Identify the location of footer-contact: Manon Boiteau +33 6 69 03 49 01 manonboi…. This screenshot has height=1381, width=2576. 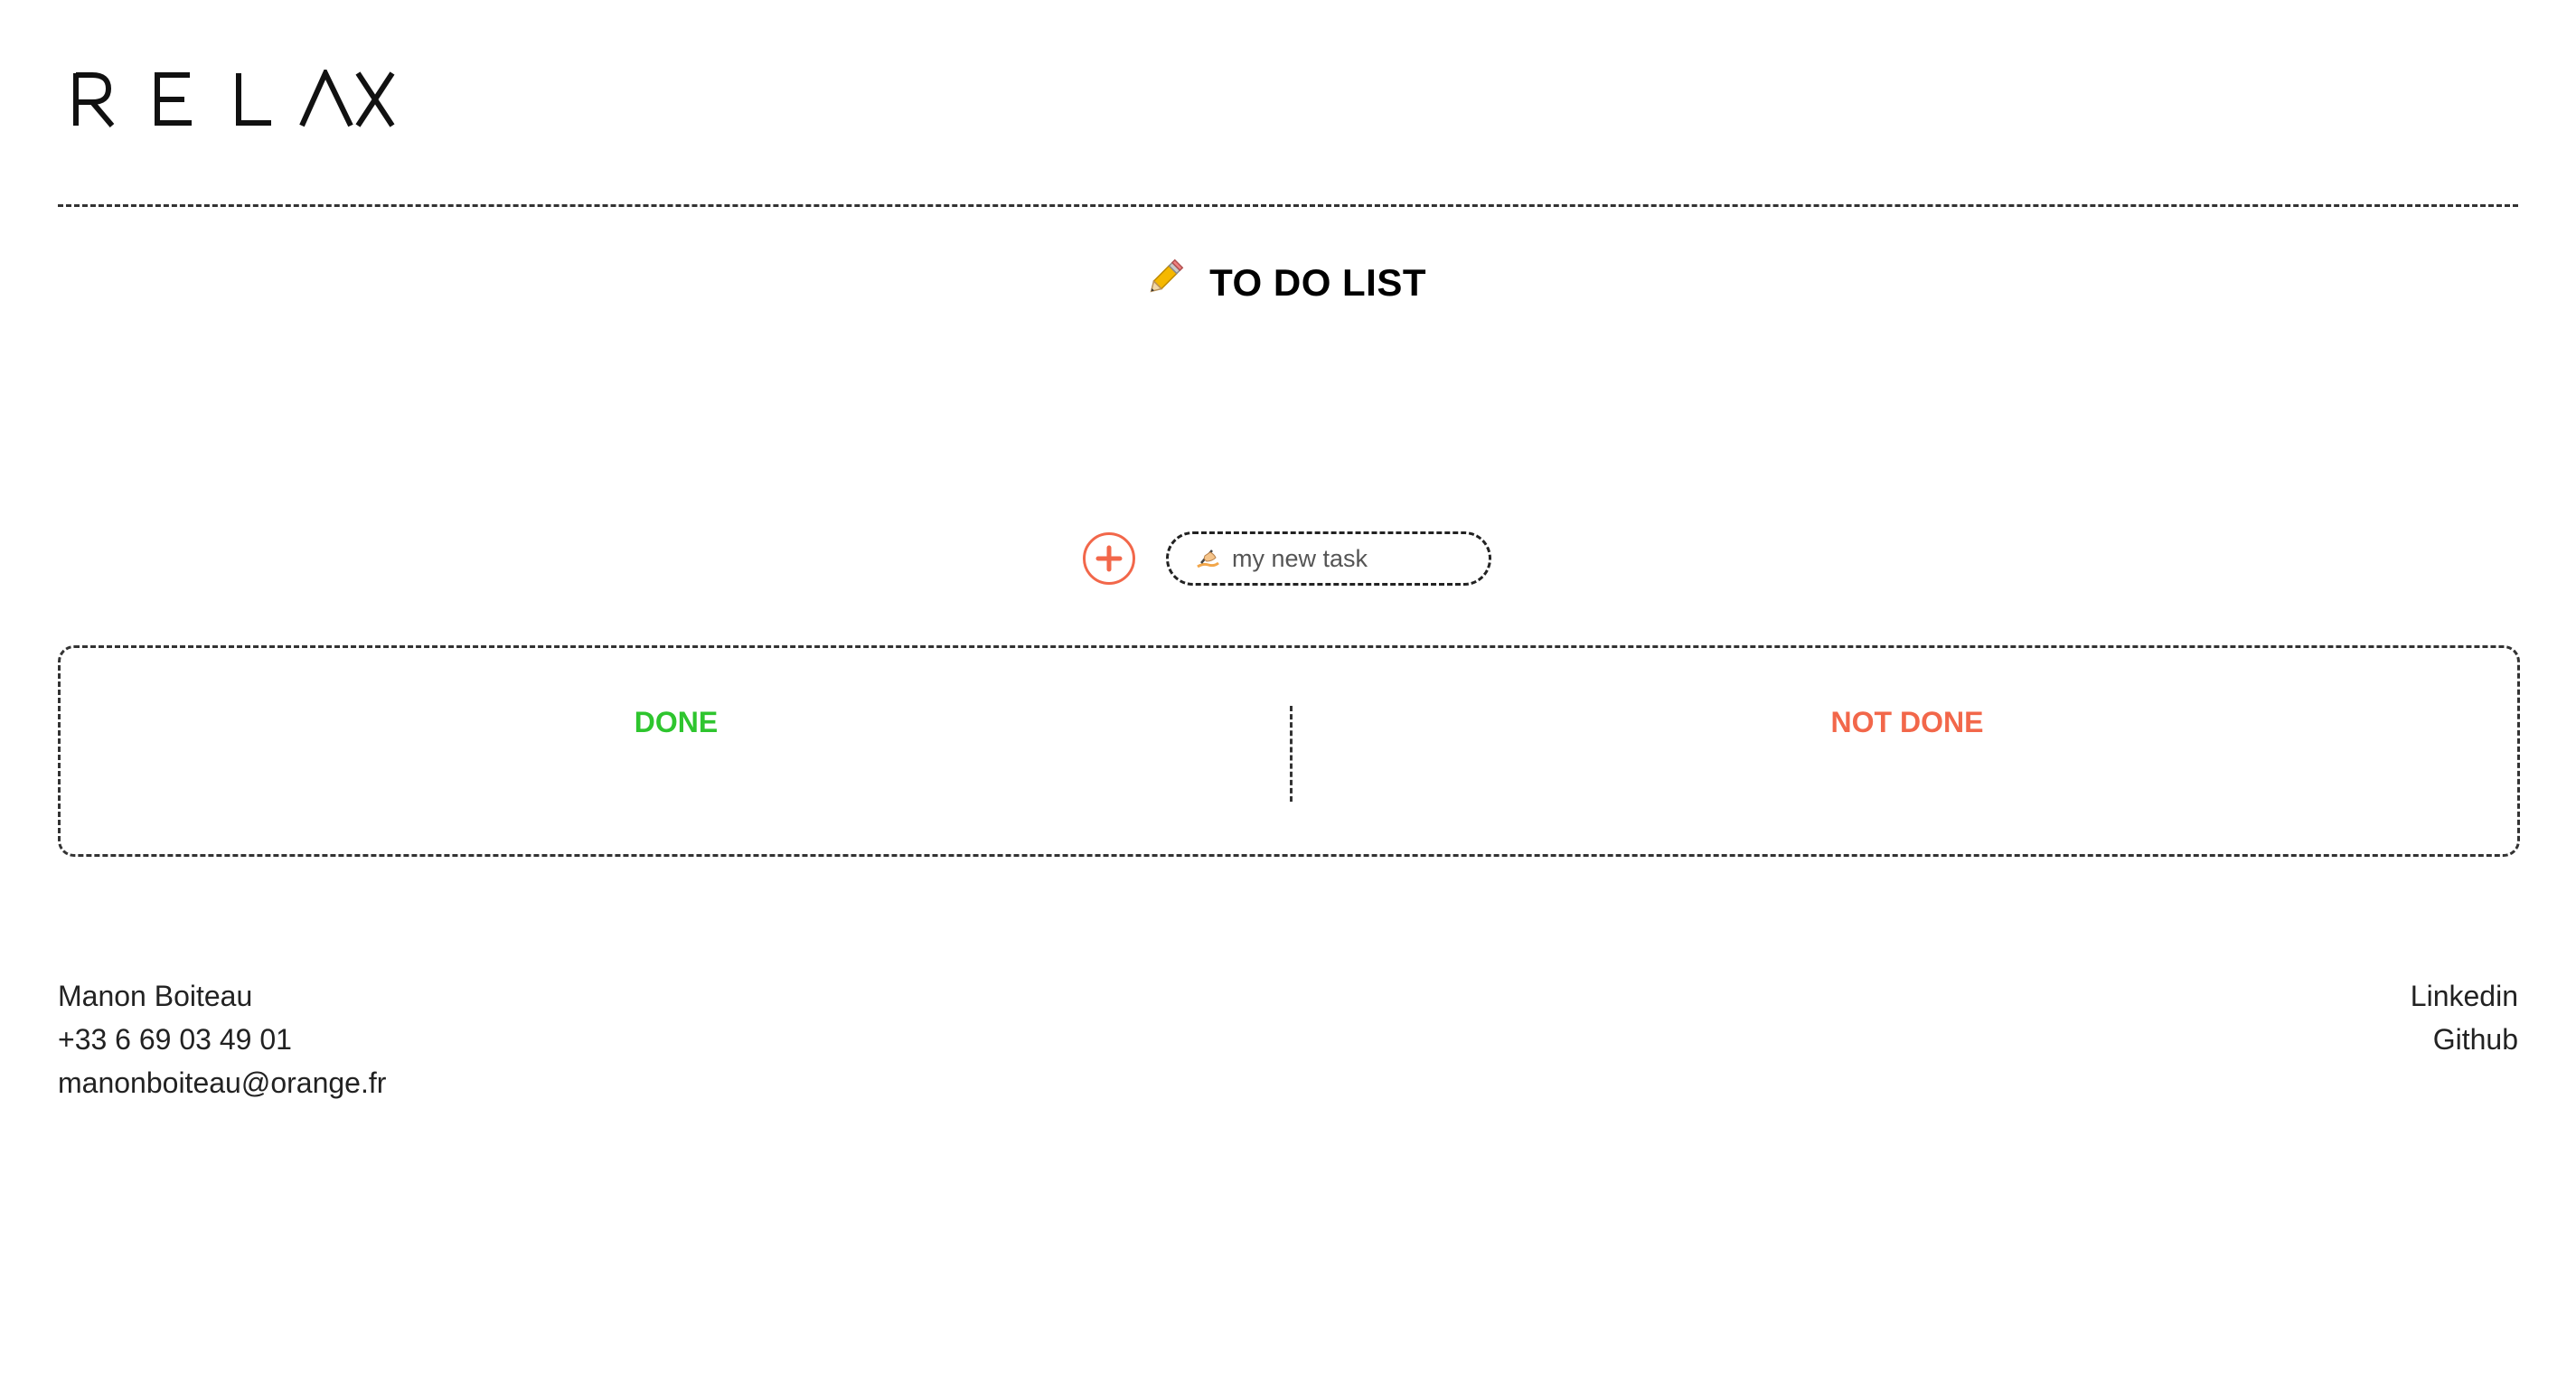
(222, 1039).